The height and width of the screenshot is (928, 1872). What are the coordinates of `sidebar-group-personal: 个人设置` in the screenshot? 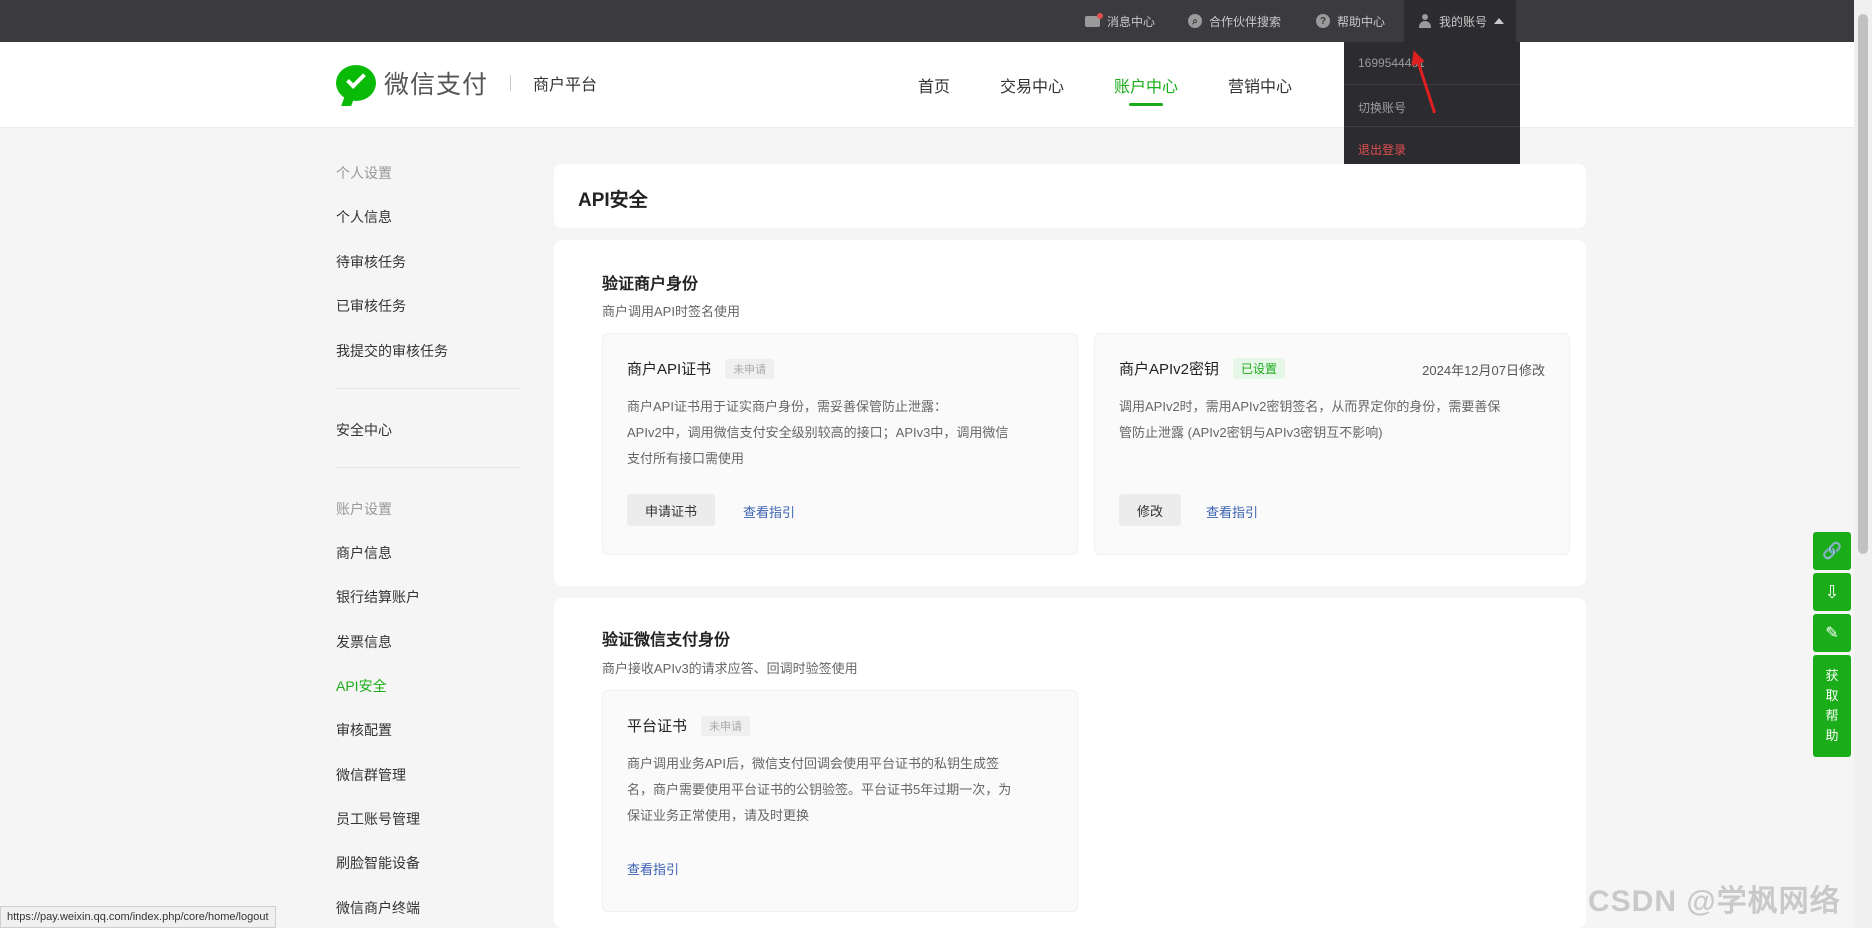 It's located at (364, 173).